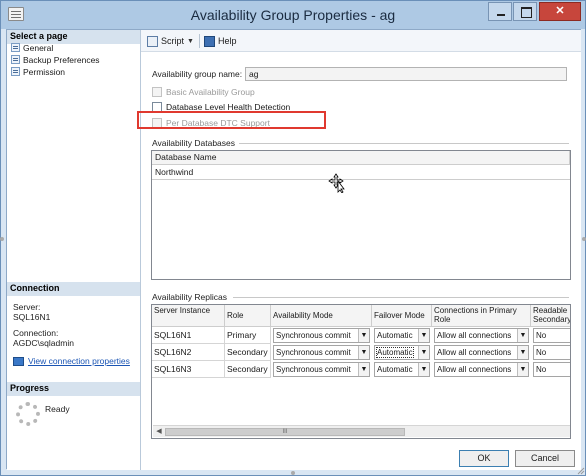  Describe the element at coordinates (500, 11) in the screenshot. I see `minimize-icon` at that location.